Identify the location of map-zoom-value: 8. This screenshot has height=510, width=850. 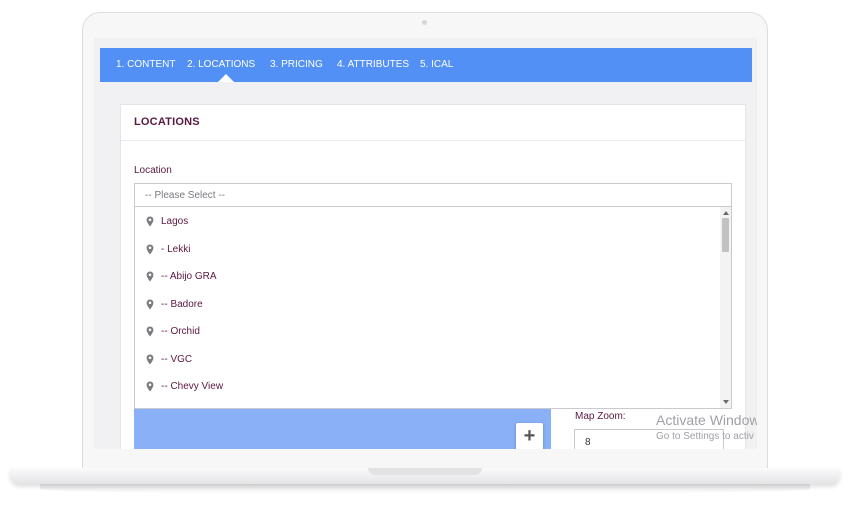
(588, 442).